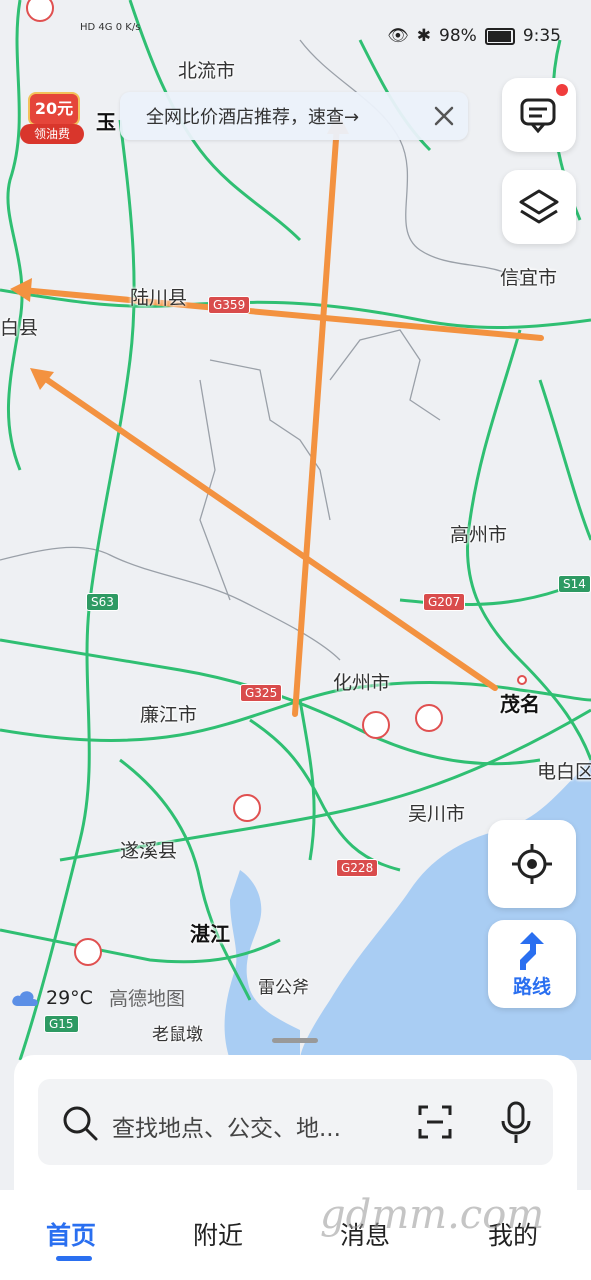 The width and height of the screenshot is (591, 1280). I want to click on layers-button, so click(539, 207).